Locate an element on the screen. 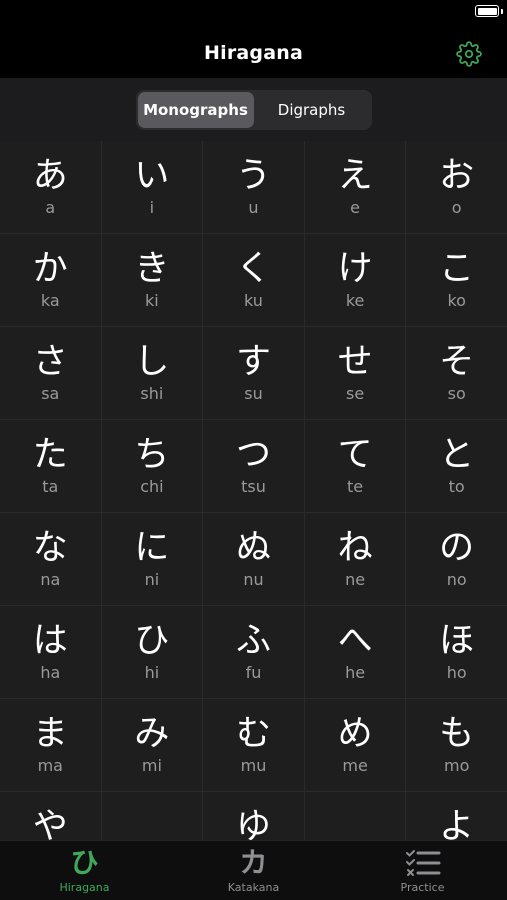  segment-digraphs: Digraphs is located at coordinates (312, 110).